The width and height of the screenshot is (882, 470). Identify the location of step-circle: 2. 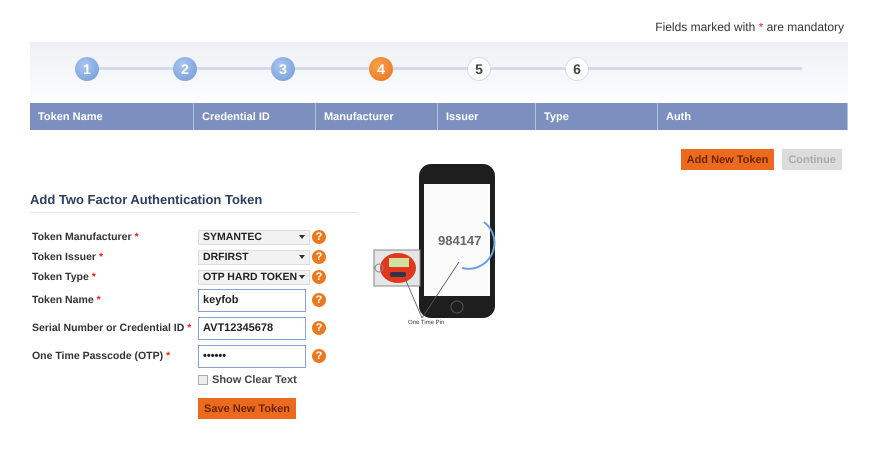
(185, 69).